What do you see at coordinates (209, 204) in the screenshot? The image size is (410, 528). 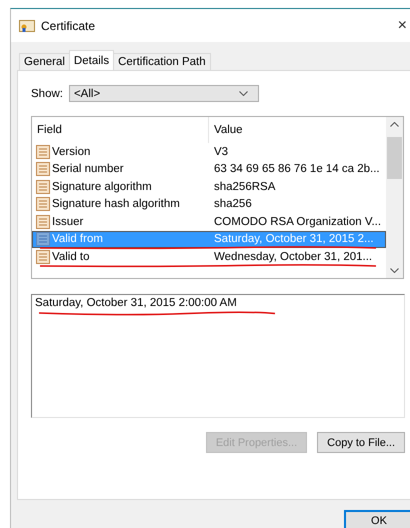 I see `list-row: Signature hash algorithm sha256` at bounding box center [209, 204].